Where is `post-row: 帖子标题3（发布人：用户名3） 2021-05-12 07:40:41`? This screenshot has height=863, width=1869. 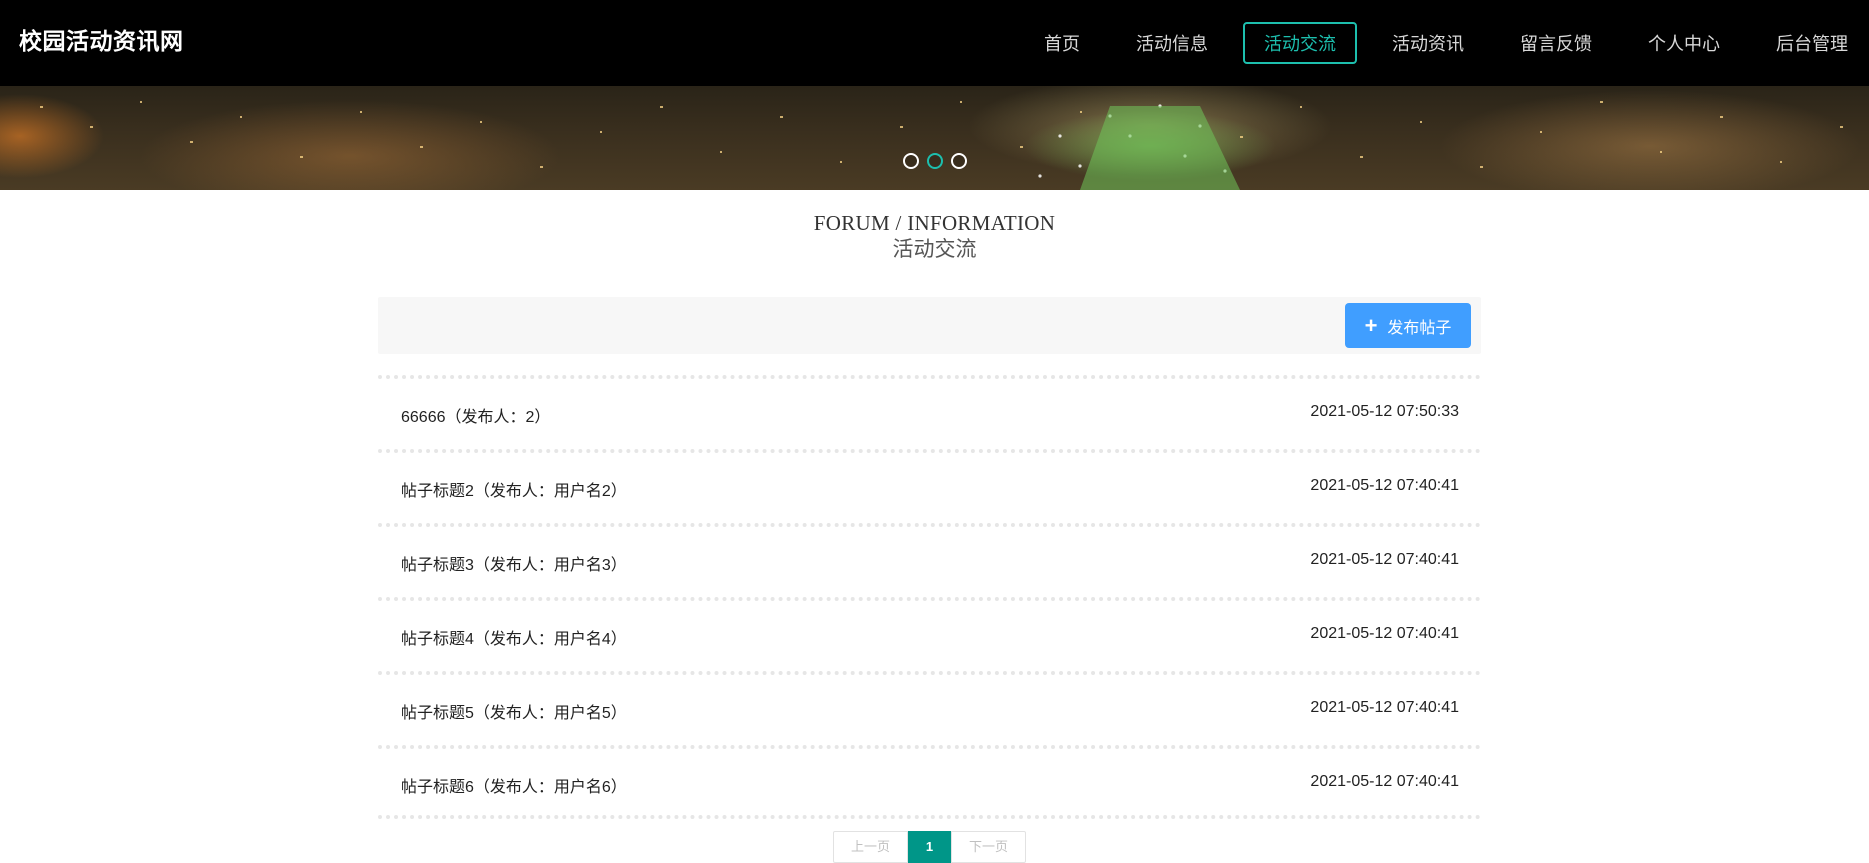 post-row: 帖子标题3（发布人：用户名3） 2021-05-12 07:40:41 is located at coordinates (929, 560).